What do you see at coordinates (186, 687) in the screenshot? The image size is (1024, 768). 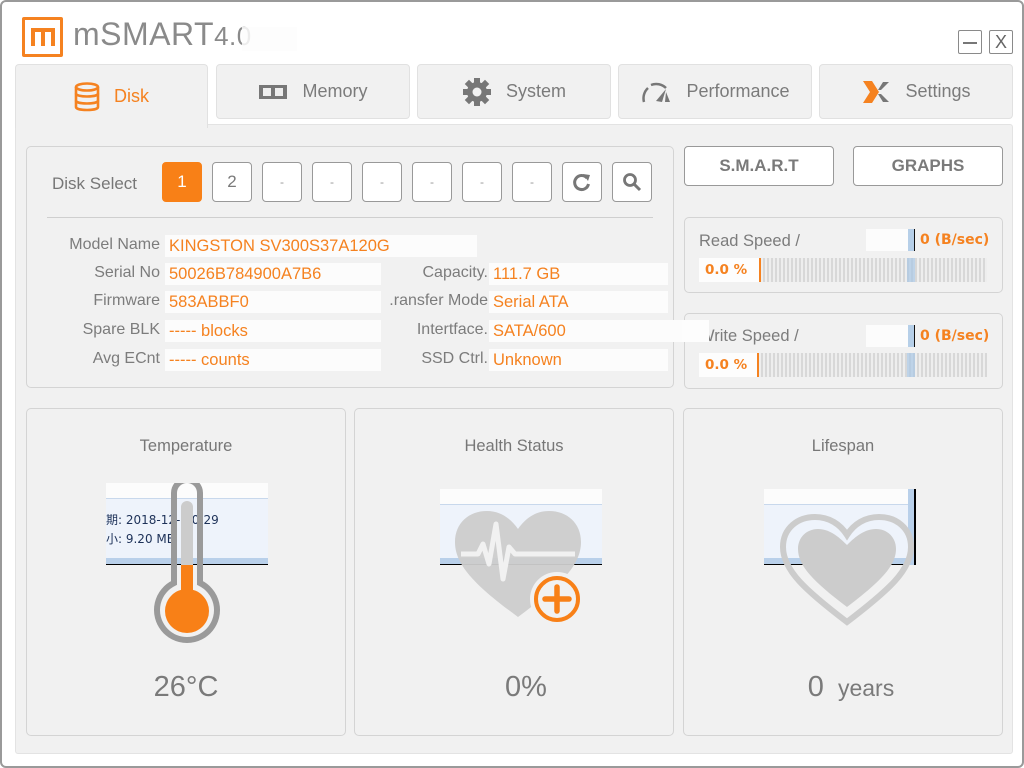 I see `temperature-value: 26°C` at bounding box center [186, 687].